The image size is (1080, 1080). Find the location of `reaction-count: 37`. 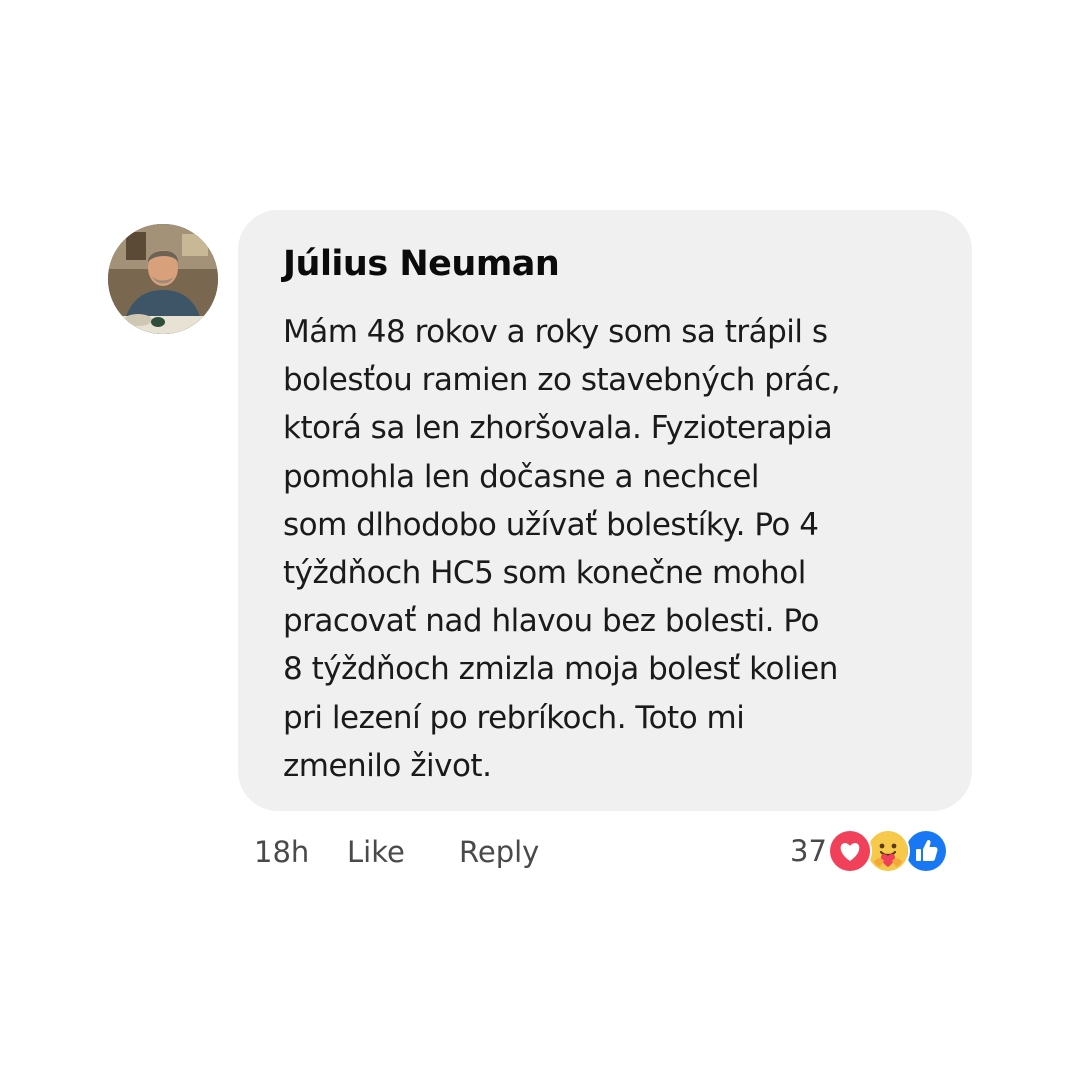

reaction-count: 37 is located at coordinates (808, 851).